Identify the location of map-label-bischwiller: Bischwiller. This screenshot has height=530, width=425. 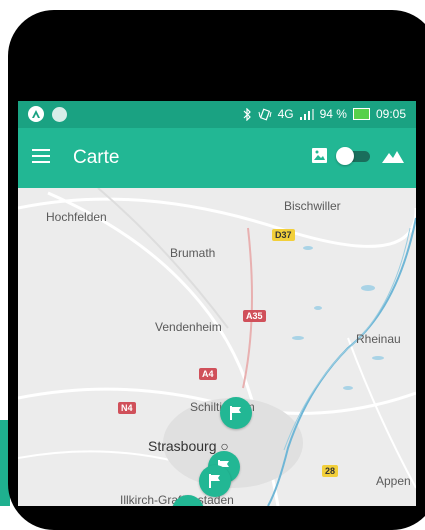
(312, 206).